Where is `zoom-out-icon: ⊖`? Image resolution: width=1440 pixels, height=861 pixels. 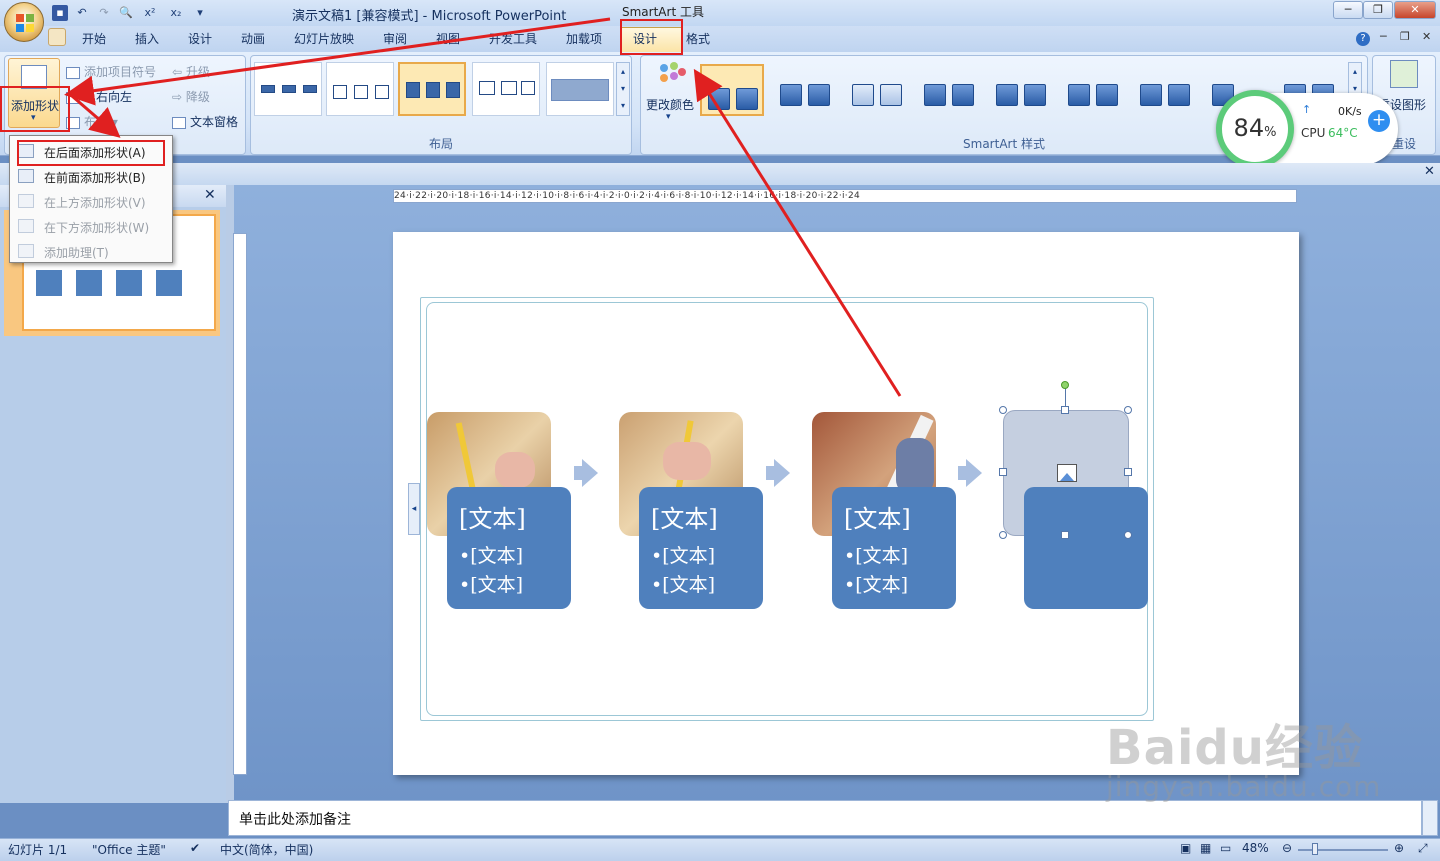 zoom-out-icon: ⊖ is located at coordinates (1287, 848).